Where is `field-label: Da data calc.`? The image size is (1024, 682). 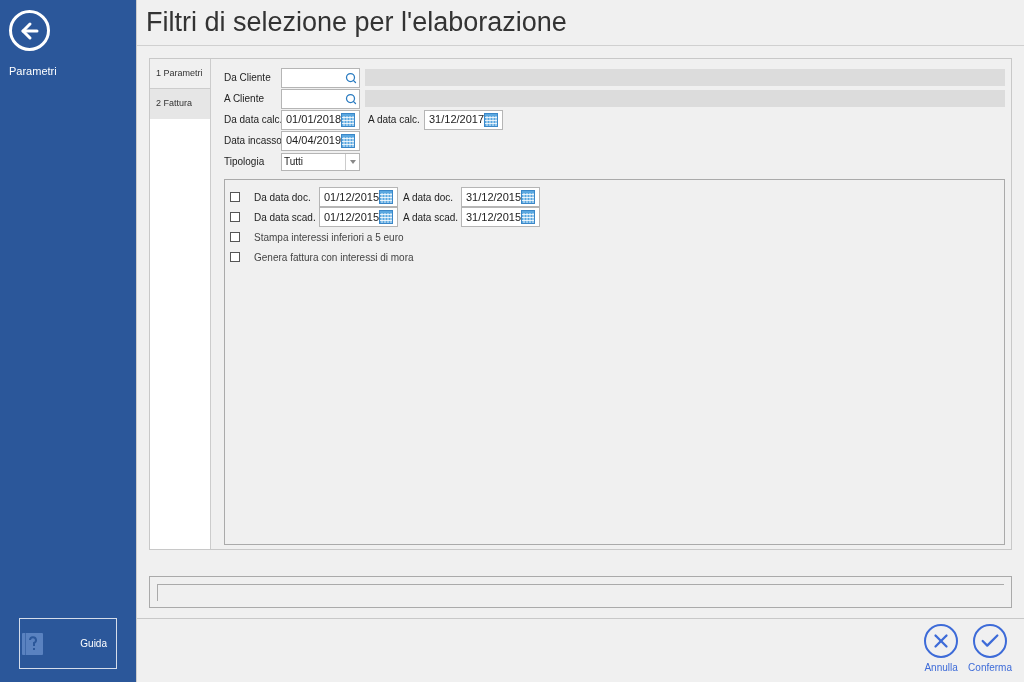 field-label: Da data calc. is located at coordinates (252, 120).